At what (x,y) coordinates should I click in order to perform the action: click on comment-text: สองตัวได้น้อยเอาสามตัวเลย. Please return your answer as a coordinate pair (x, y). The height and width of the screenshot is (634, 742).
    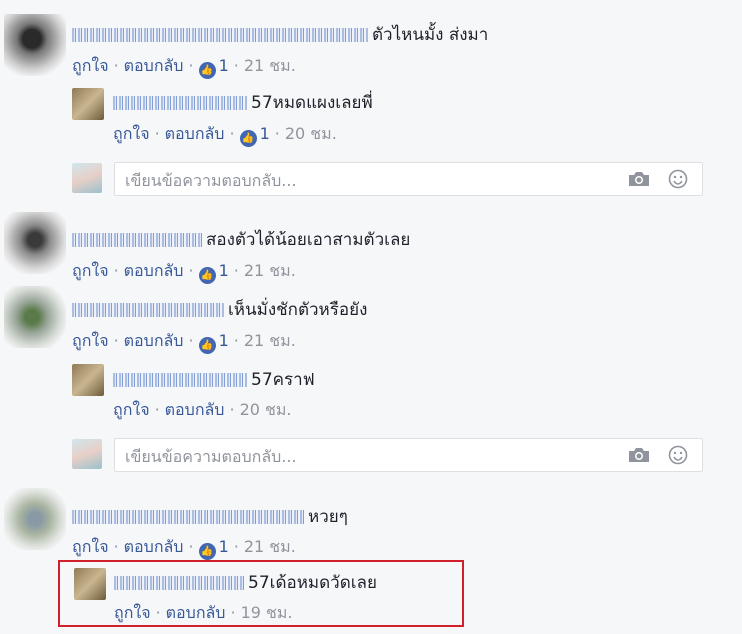
    Looking at the image, I should click on (308, 240).